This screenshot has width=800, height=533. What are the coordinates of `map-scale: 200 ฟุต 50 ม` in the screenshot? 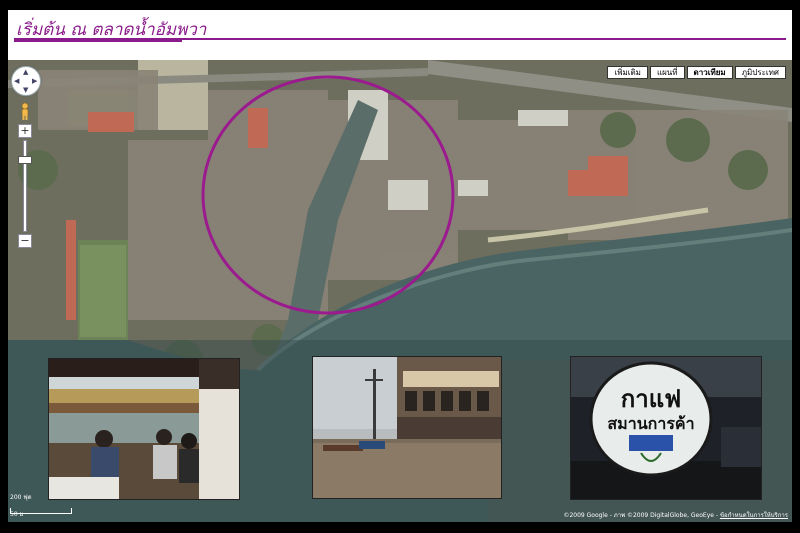 It's located at (21, 506).